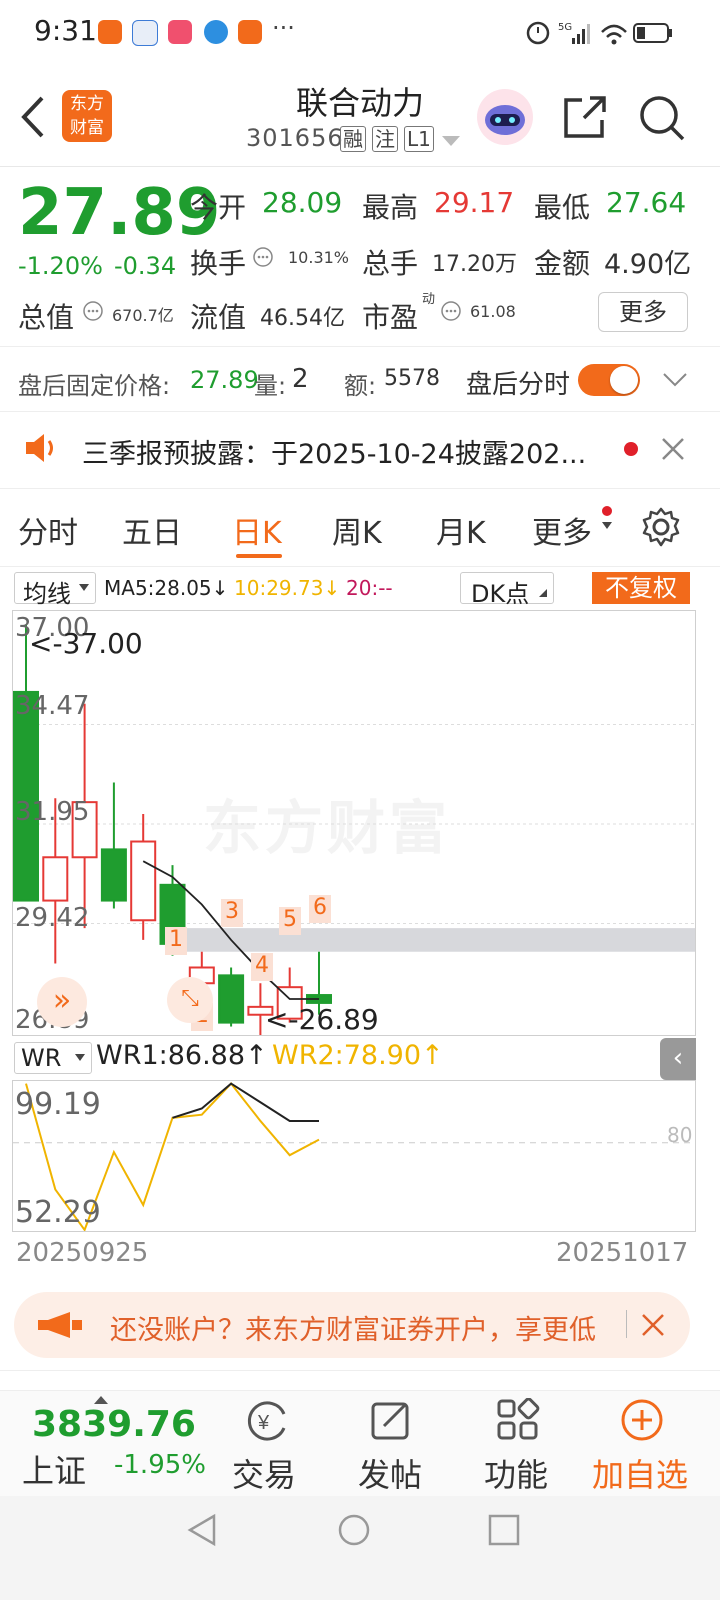  I want to click on dk-select-arrow-icon, so click(543, 593).